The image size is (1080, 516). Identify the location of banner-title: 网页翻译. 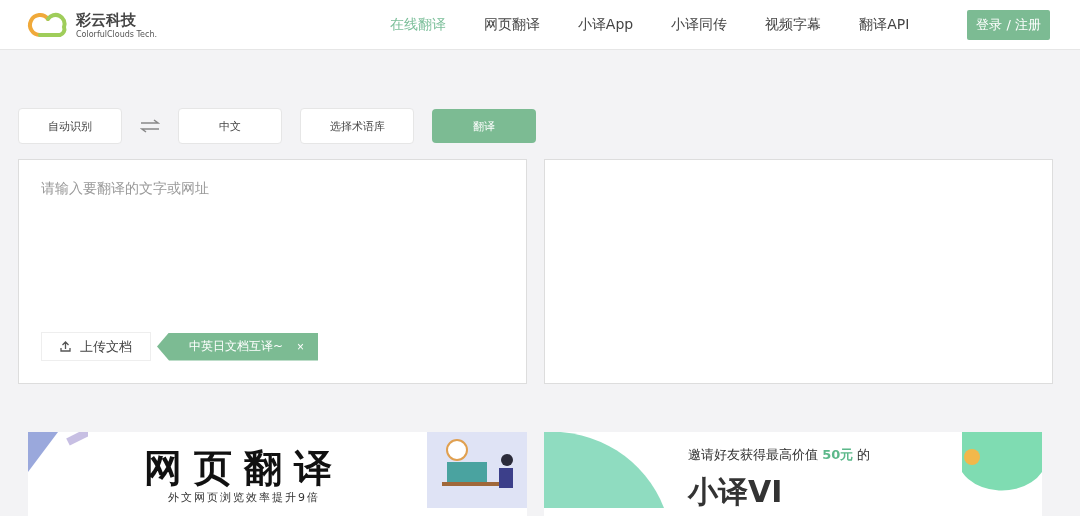
(244, 468).